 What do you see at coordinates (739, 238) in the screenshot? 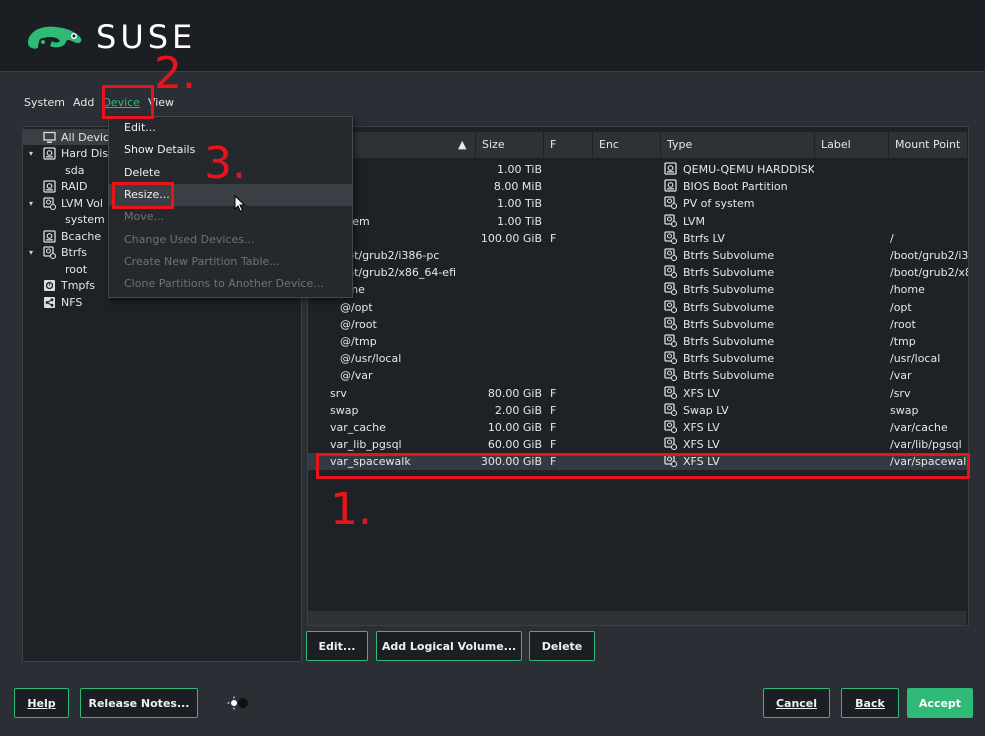
I see `cell-type: Btrfs LV` at bounding box center [739, 238].